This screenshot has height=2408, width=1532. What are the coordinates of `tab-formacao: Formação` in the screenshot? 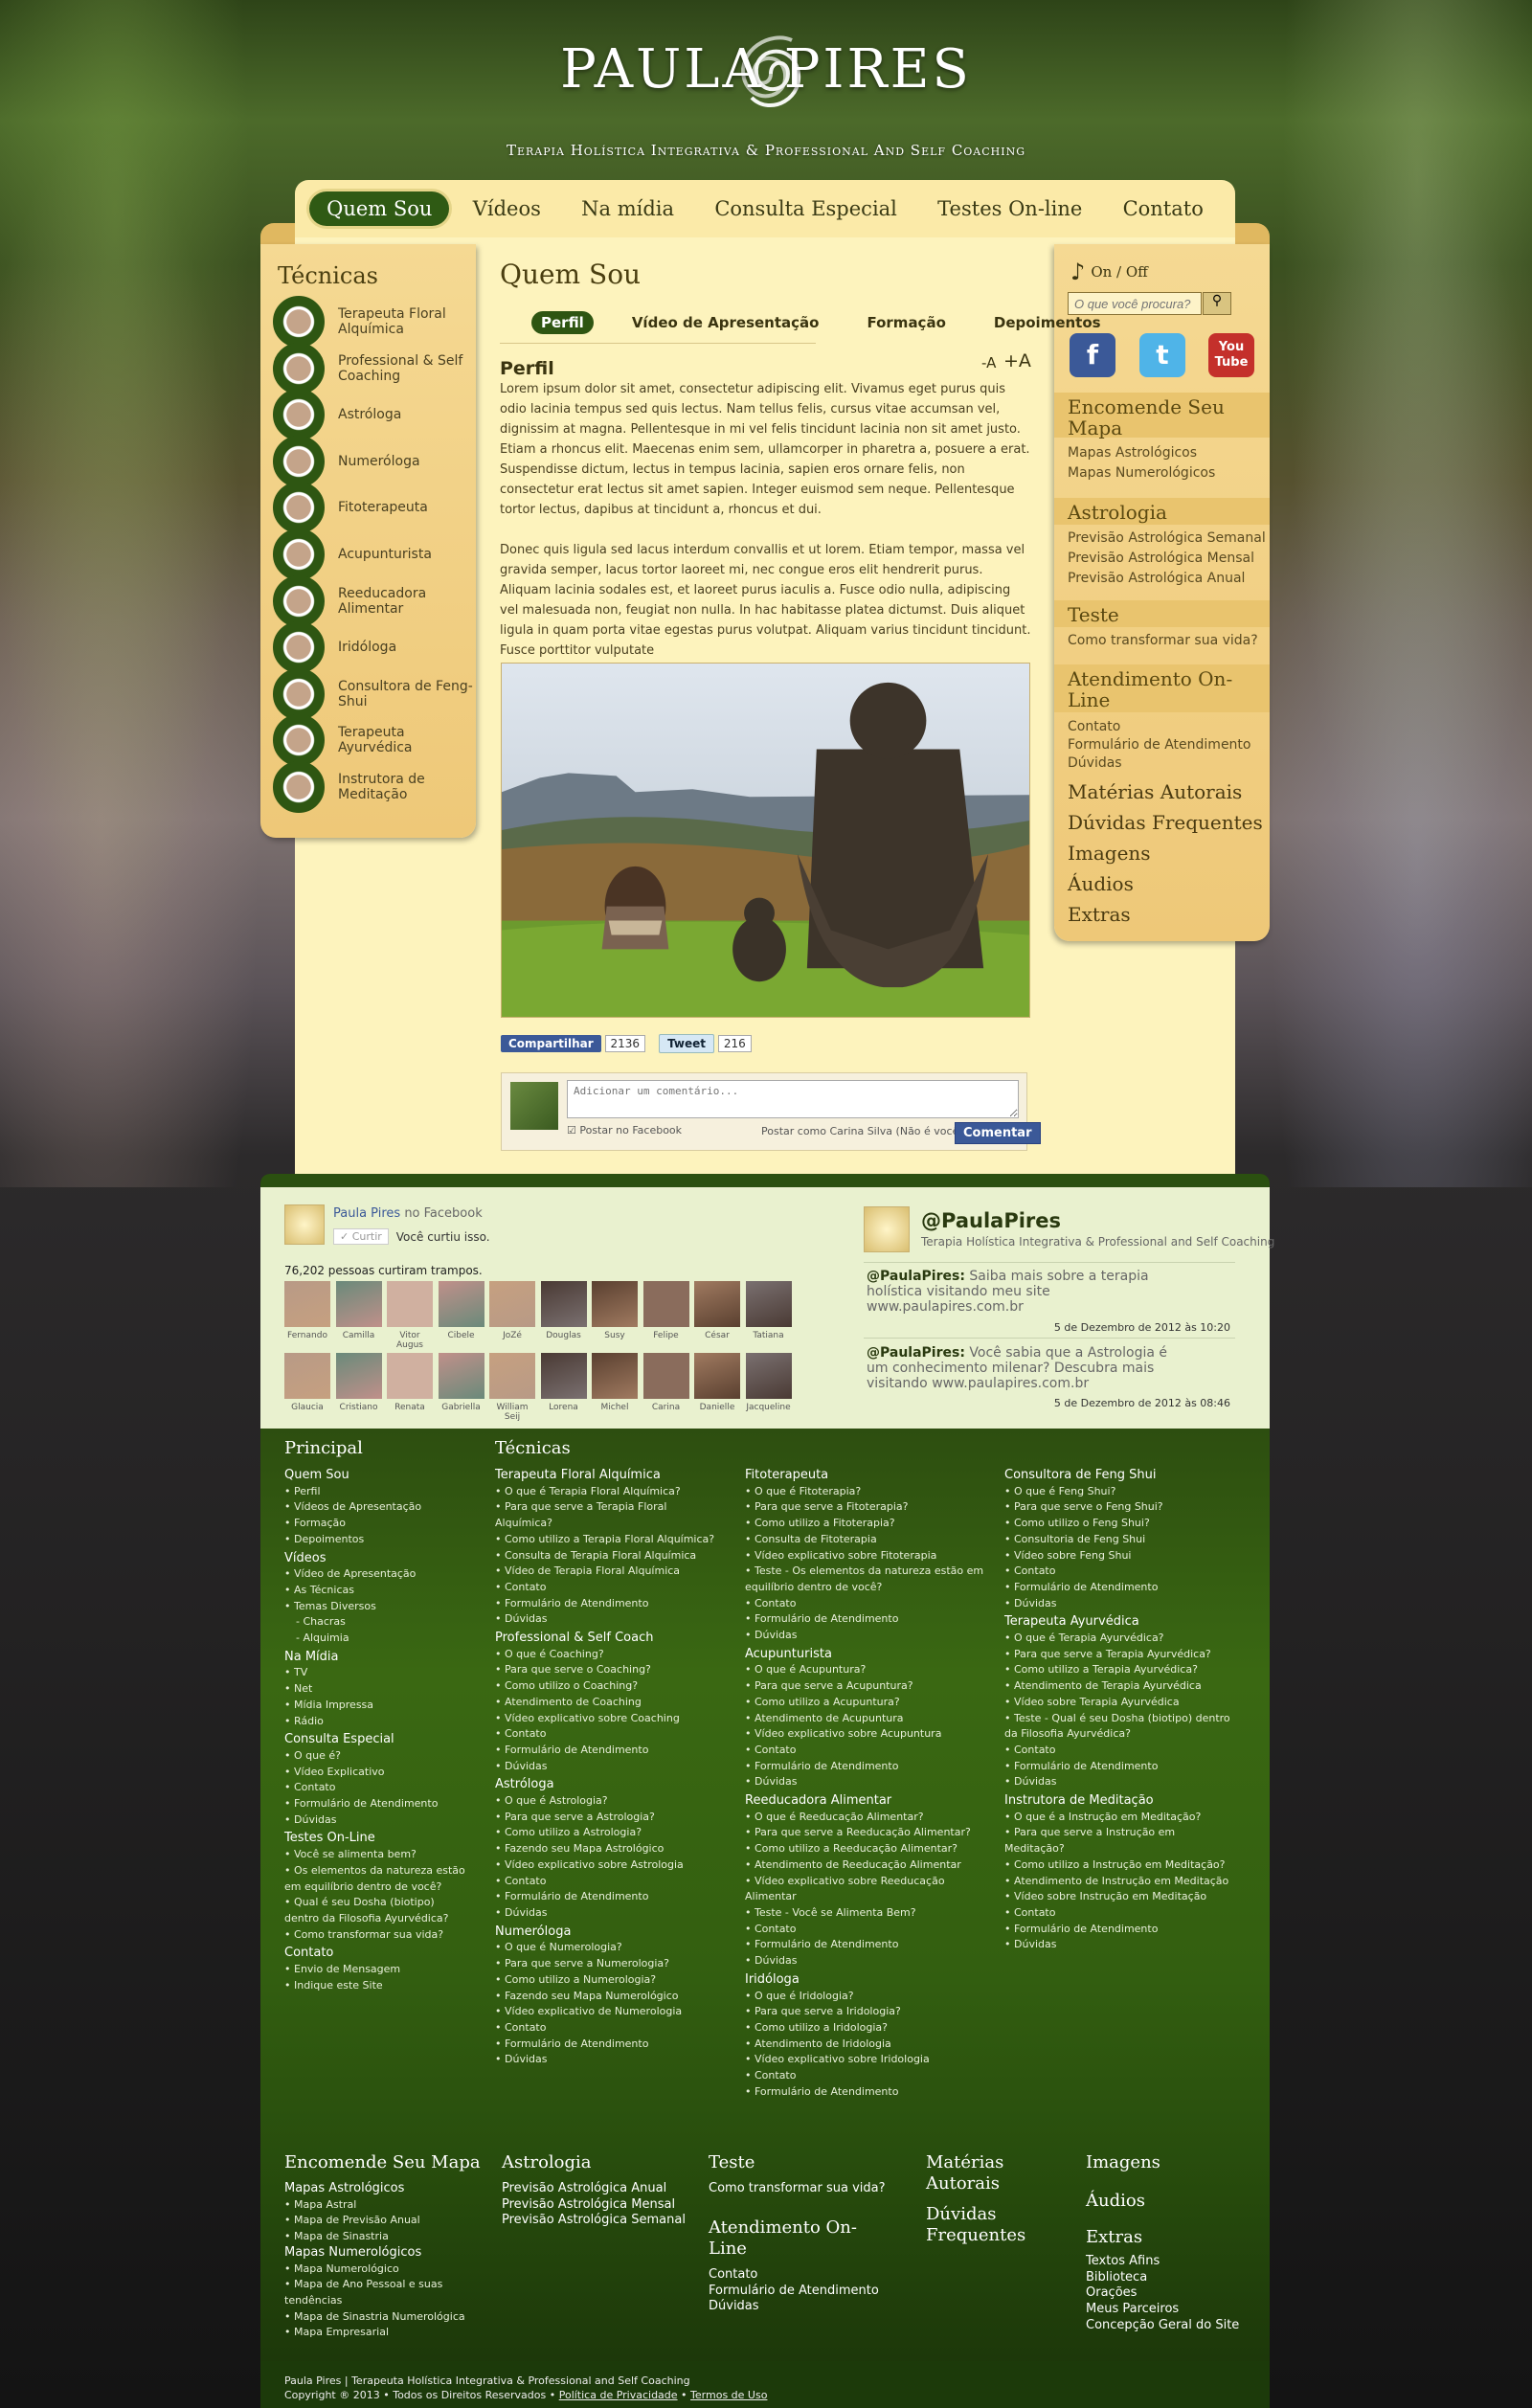 It's located at (906, 322).